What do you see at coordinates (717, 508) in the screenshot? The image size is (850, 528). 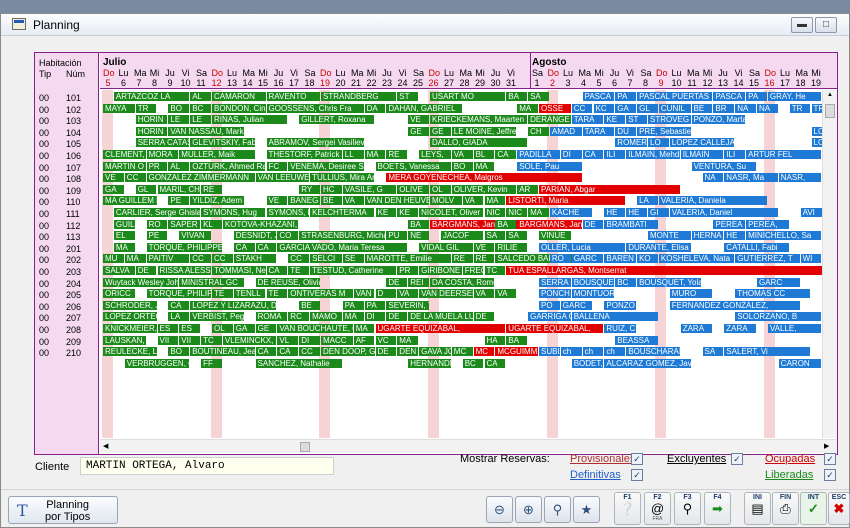 I see `f4-export-button: F4 ➡` at bounding box center [717, 508].